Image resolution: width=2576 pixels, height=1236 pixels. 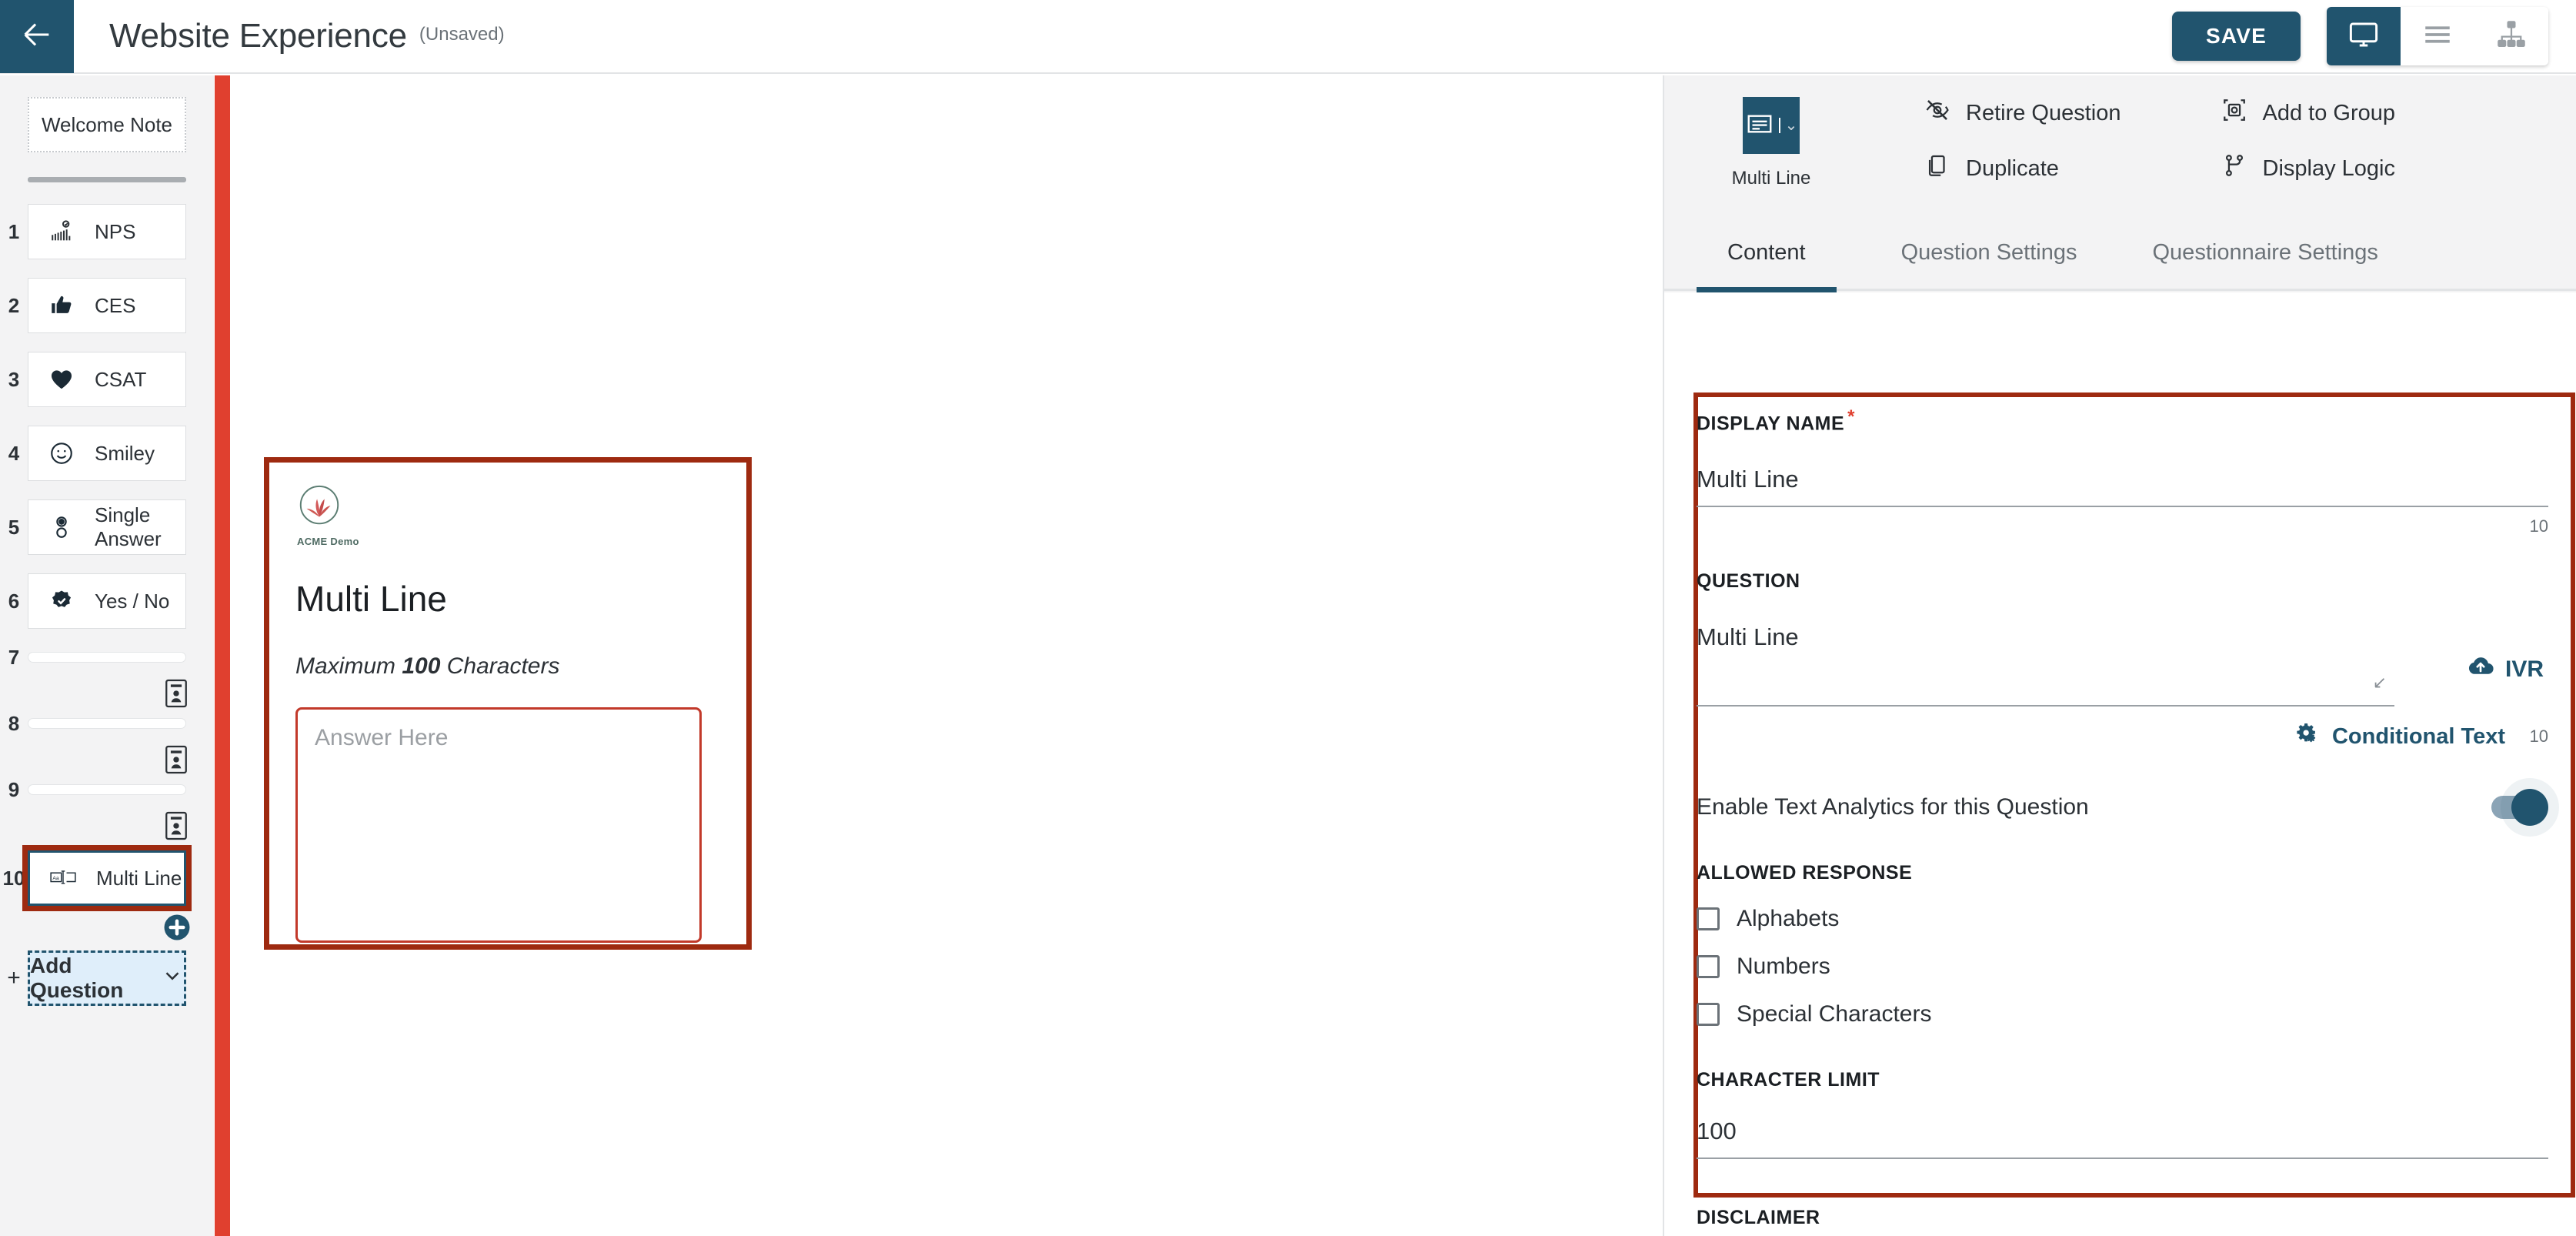 I want to click on checkbox-special-characters-label: Special Characters, so click(x=1834, y=1014).